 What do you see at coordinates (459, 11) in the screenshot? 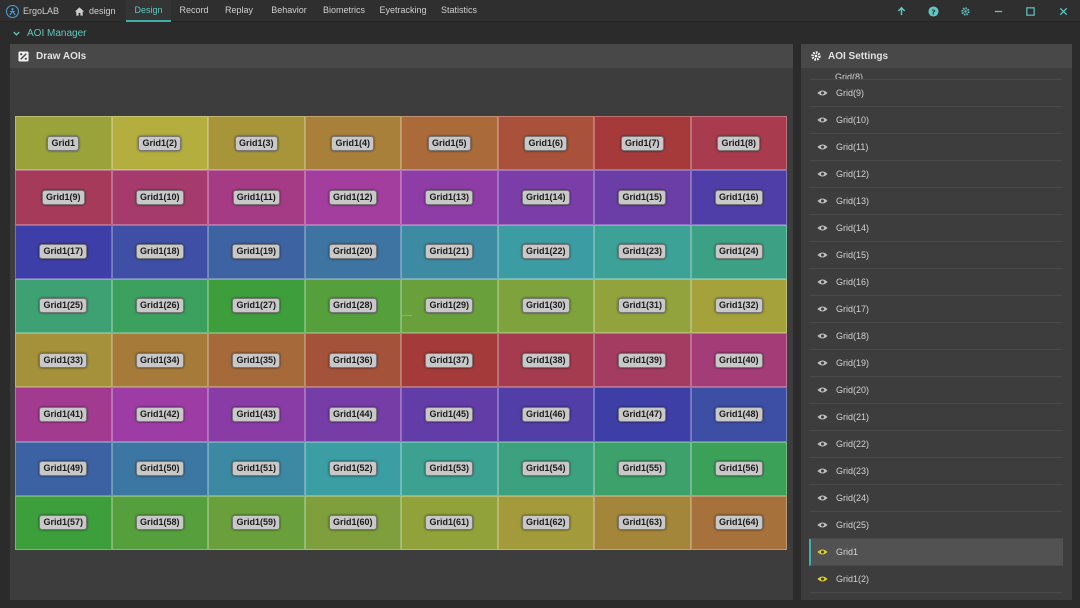
I see `tab-statistics: Statistics` at bounding box center [459, 11].